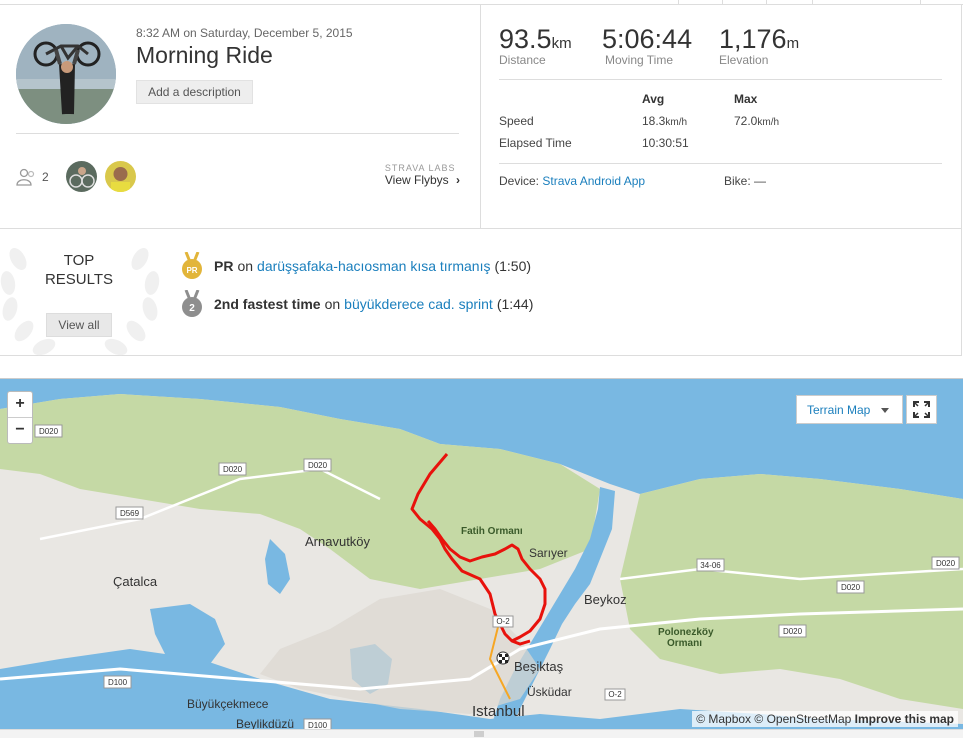 The image size is (967, 738). What do you see at coordinates (744, 60) in the screenshot?
I see `elevation-label: Elevation` at bounding box center [744, 60].